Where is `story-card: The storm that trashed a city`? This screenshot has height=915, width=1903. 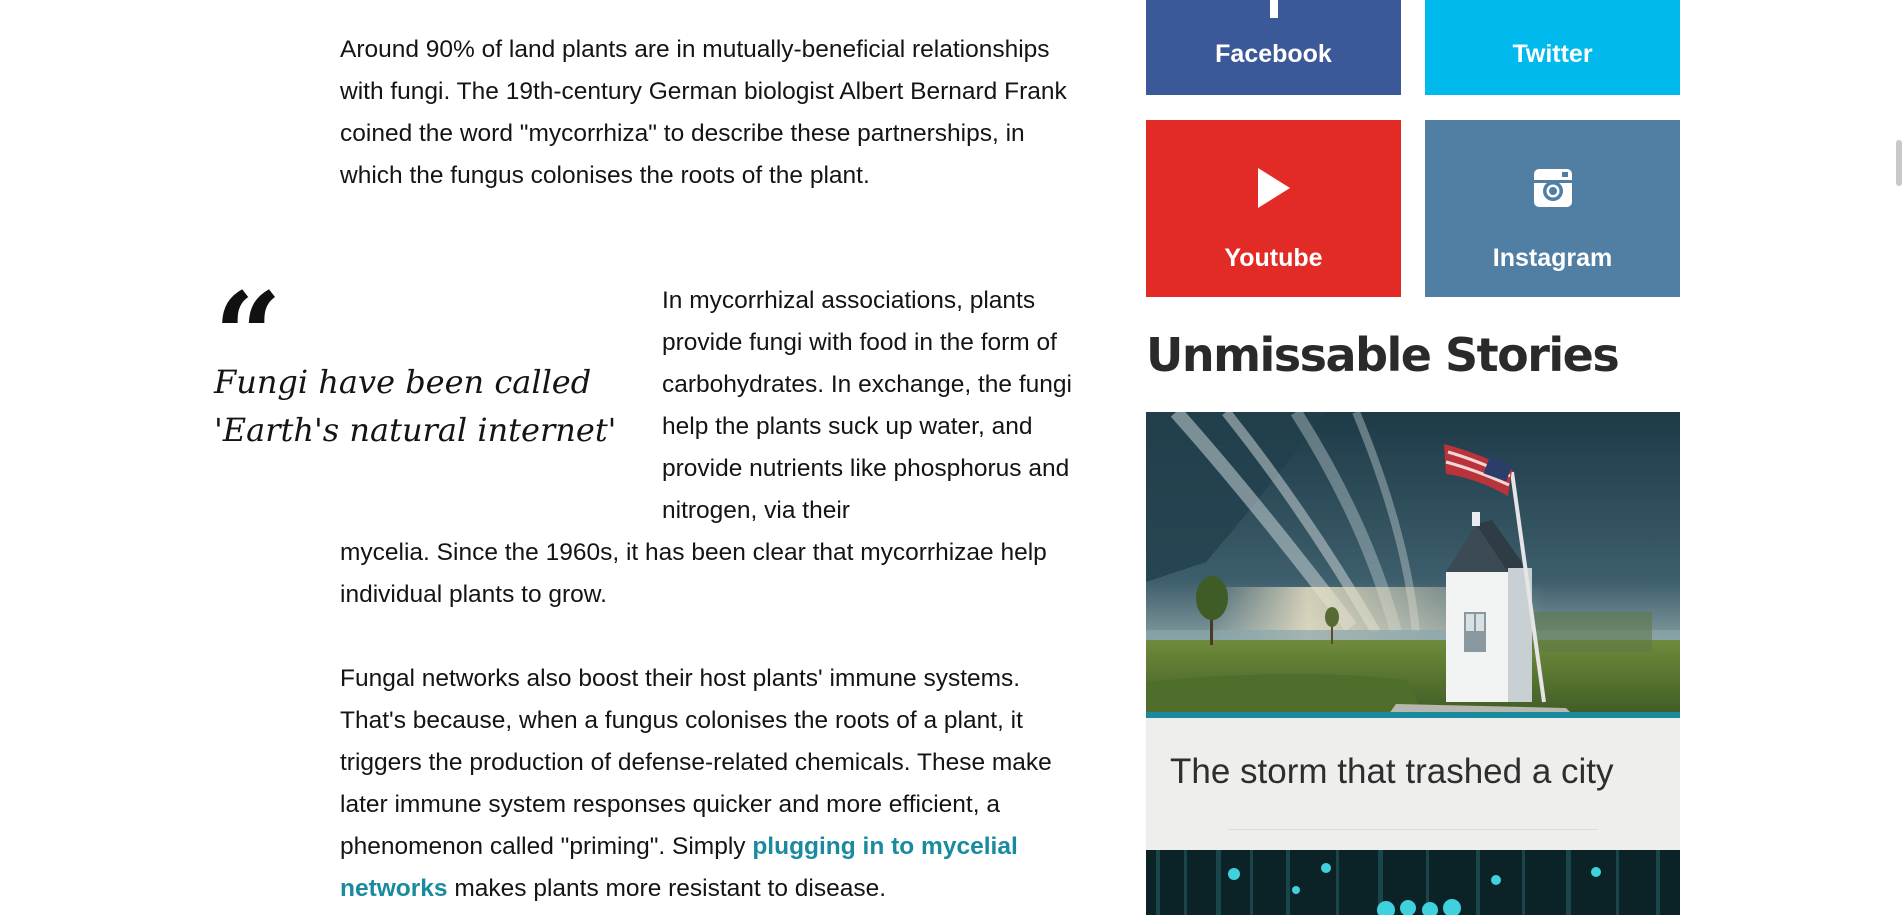 story-card: The storm that trashed a city is located at coordinates (1413, 631).